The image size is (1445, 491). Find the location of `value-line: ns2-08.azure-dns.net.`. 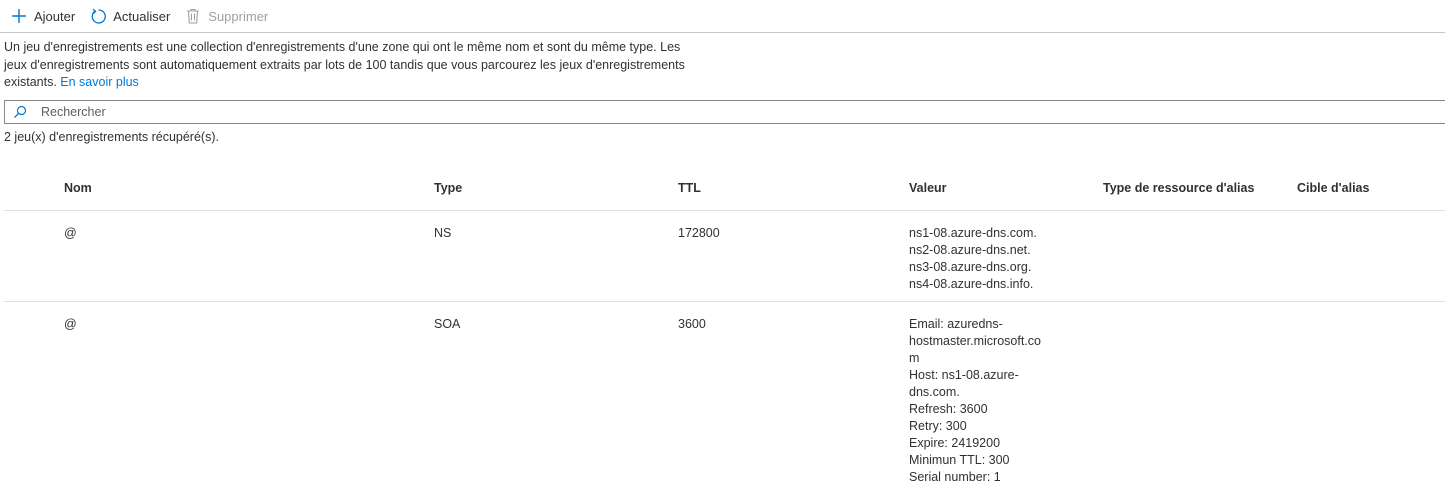

value-line: ns2-08.azure-dns.net. is located at coordinates (970, 250).